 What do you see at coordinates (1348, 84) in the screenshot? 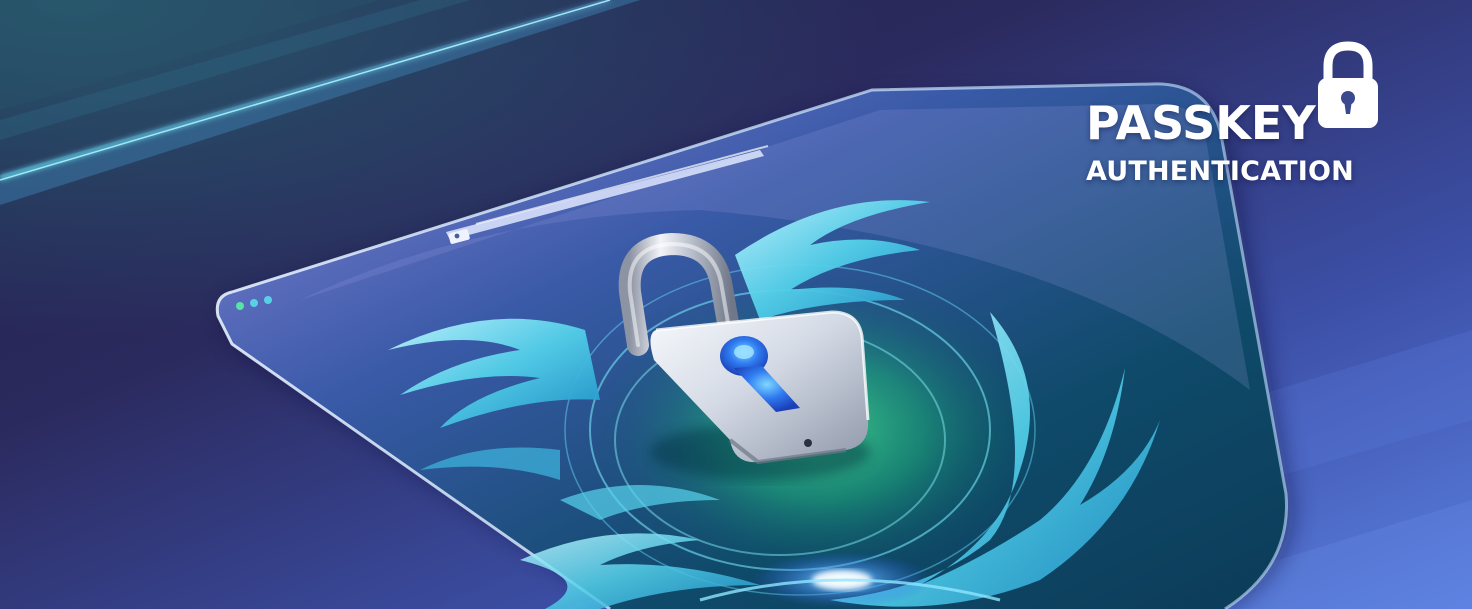
I see `padlock-icon` at bounding box center [1348, 84].